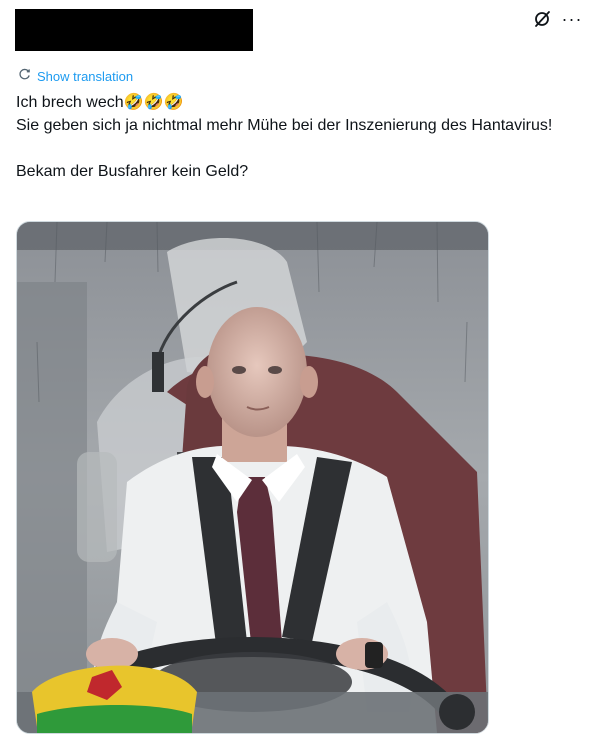 This screenshot has width=597, height=743. Describe the element at coordinates (85, 76) in the screenshot. I see `show-translation-label: Show translation` at that location.